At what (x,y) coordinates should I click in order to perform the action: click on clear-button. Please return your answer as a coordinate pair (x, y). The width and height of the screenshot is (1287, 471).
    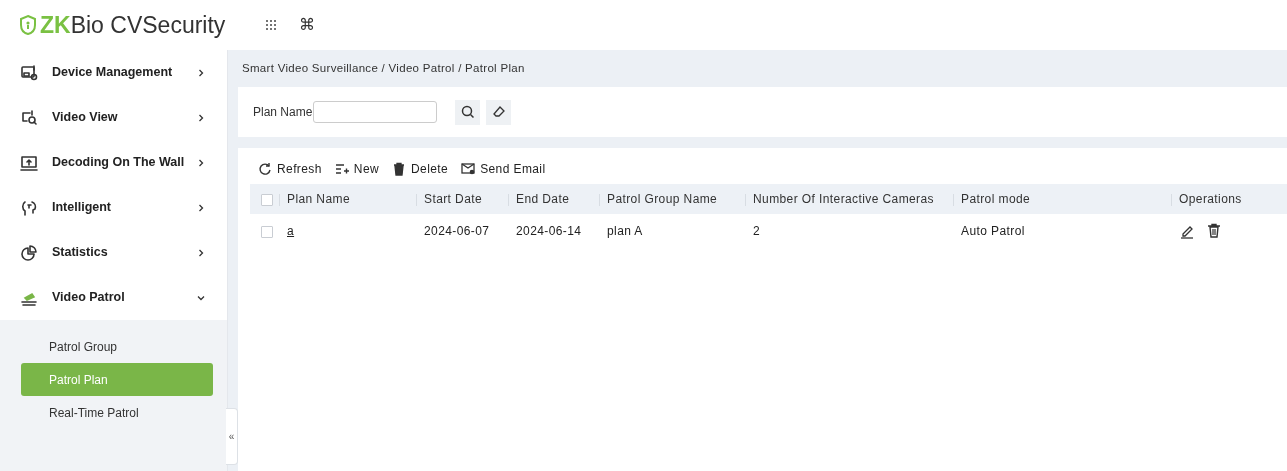
    Looking at the image, I should click on (499, 112).